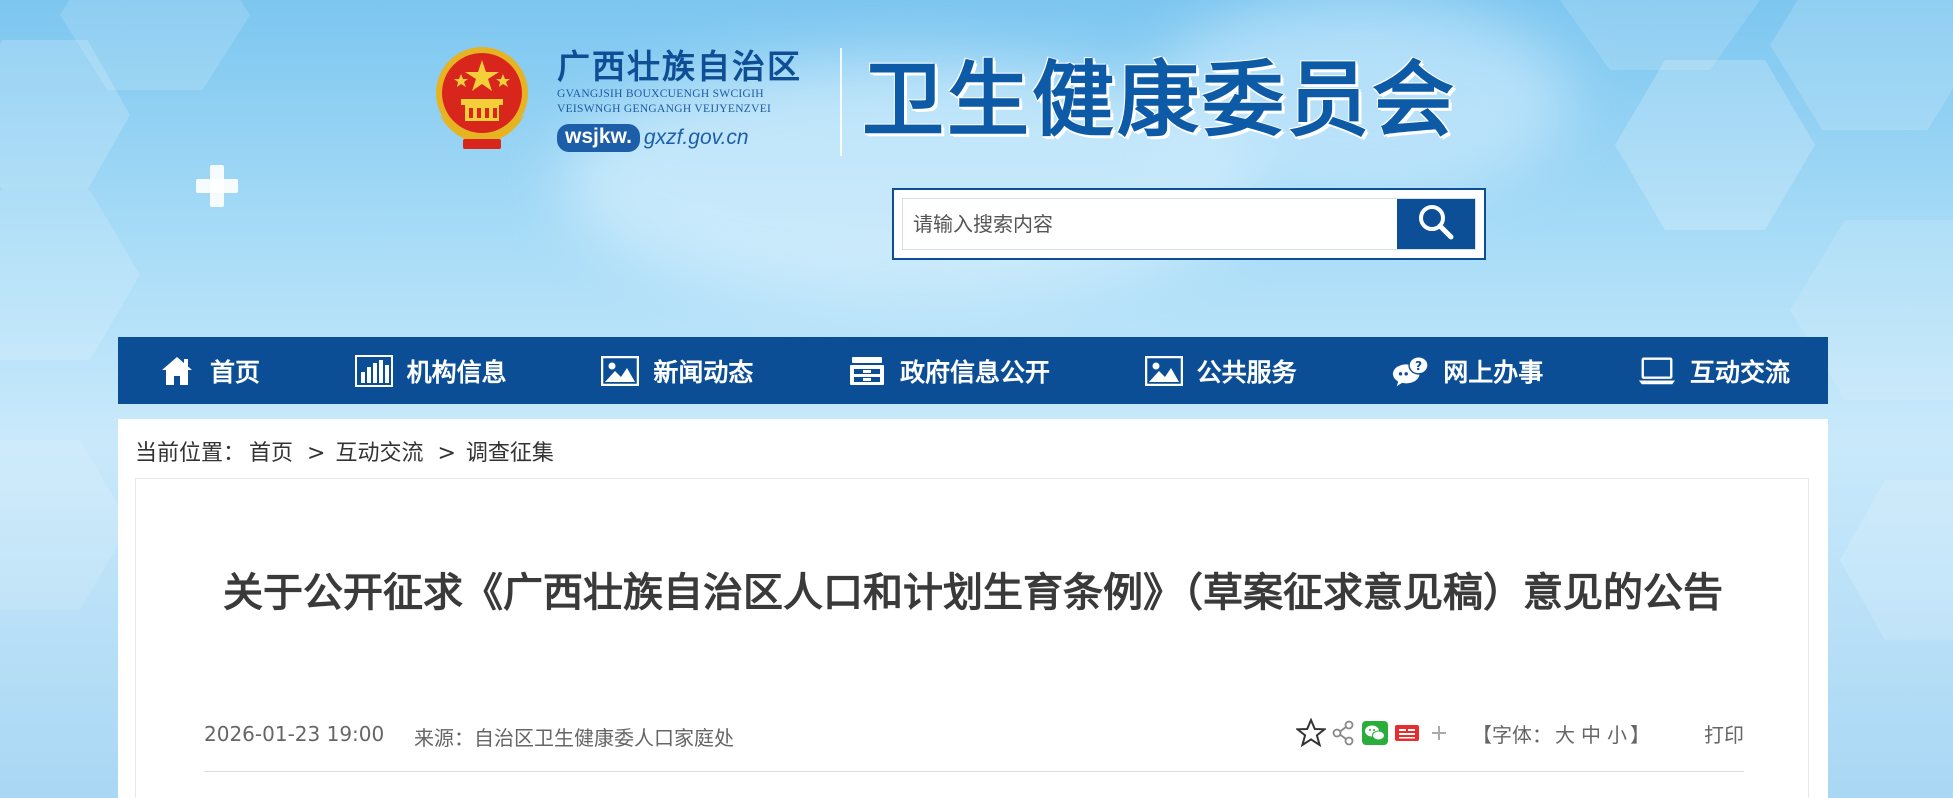  I want to click on article-source: 来源：自治区卫生健康委人口家庭处, so click(574, 736).